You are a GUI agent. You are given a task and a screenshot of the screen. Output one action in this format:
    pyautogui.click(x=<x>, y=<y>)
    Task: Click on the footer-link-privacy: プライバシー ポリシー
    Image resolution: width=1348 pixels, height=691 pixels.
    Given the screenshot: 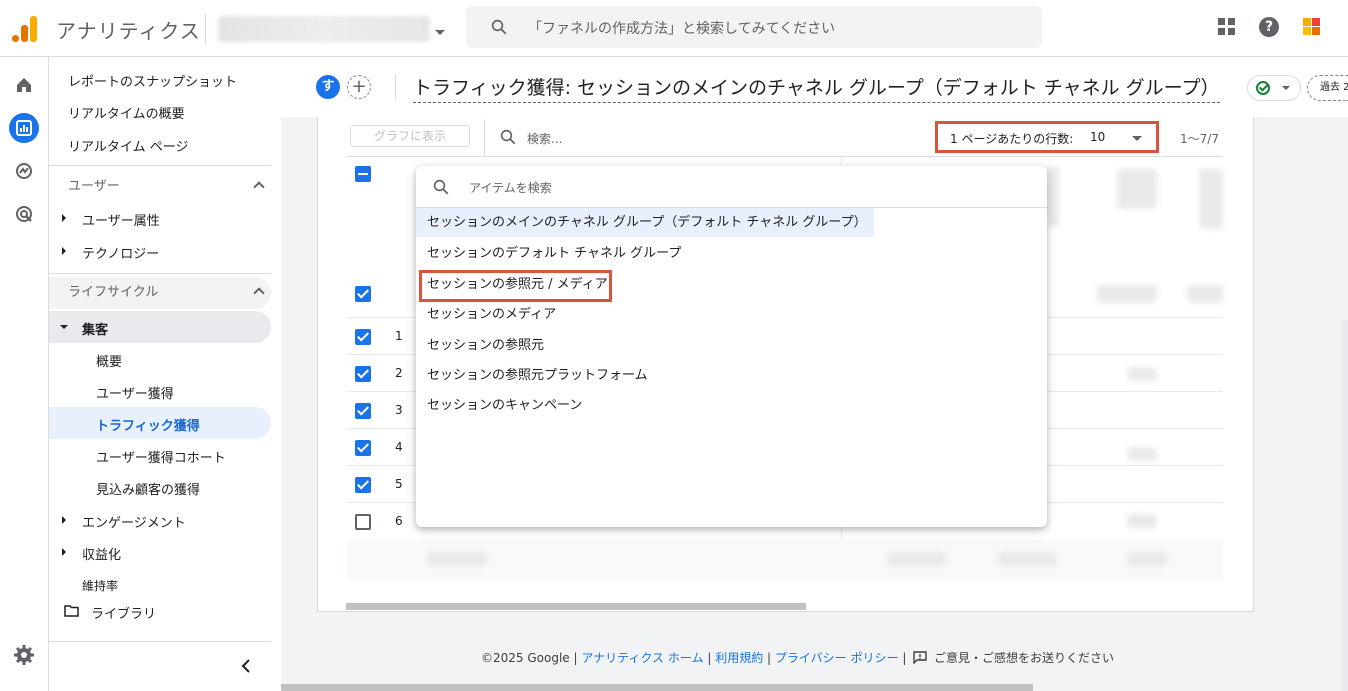 What is the action you would take?
    pyautogui.click(x=837, y=658)
    